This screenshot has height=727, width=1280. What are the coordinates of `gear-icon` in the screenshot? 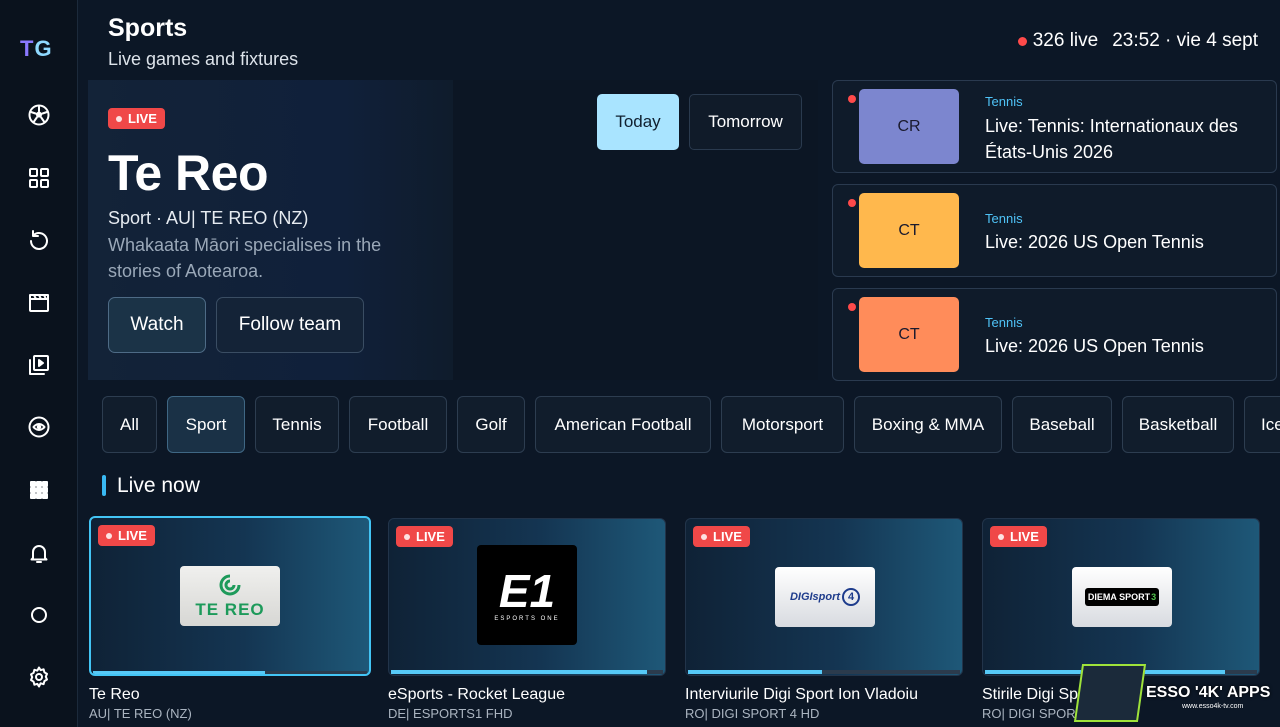 It's located at (39, 677).